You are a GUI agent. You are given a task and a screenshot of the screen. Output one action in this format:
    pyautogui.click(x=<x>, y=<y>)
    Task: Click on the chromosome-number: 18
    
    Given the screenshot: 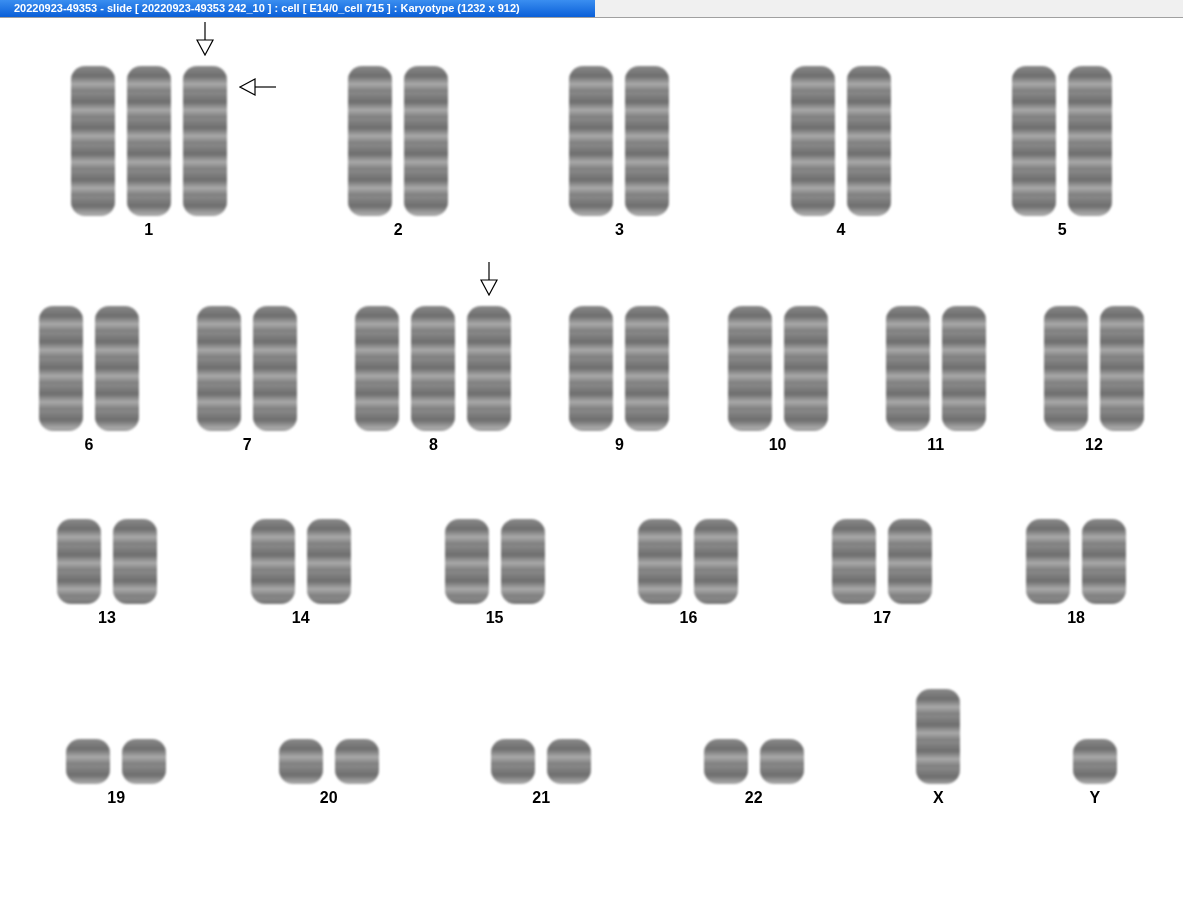 What is the action you would take?
    pyautogui.click(x=1076, y=618)
    